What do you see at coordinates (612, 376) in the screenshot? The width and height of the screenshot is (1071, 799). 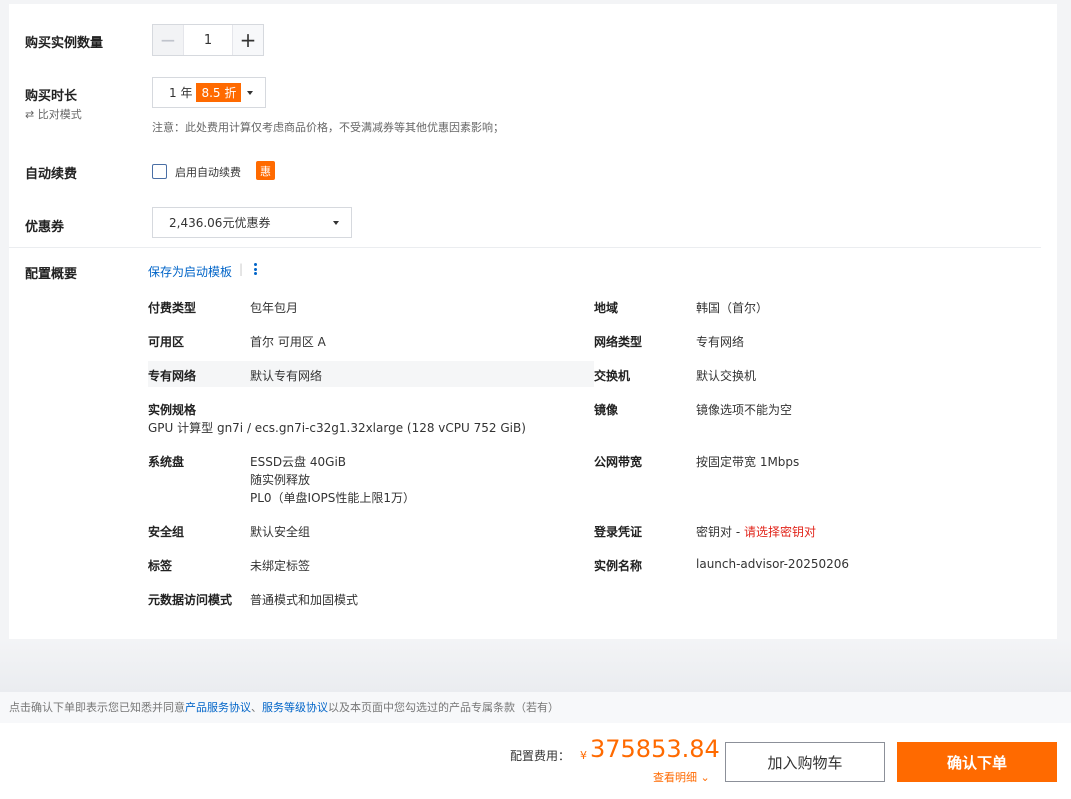 I see `vswitch-key: 交换机` at bounding box center [612, 376].